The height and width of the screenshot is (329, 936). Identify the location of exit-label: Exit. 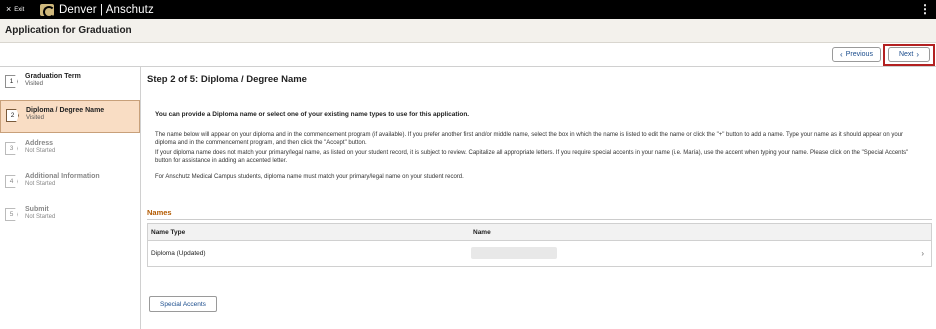
(19, 9).